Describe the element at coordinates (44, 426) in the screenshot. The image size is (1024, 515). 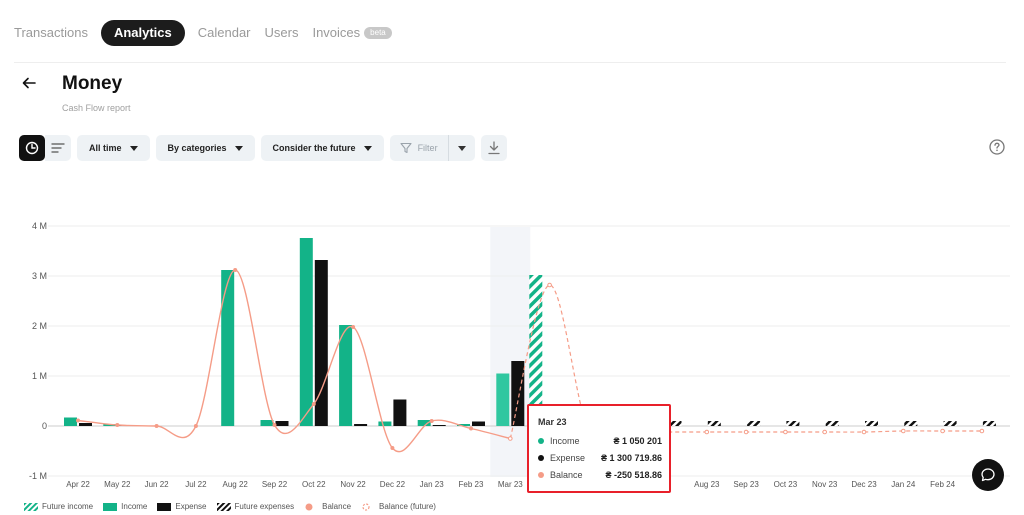
I see `y-tick-label: 0` at that location.